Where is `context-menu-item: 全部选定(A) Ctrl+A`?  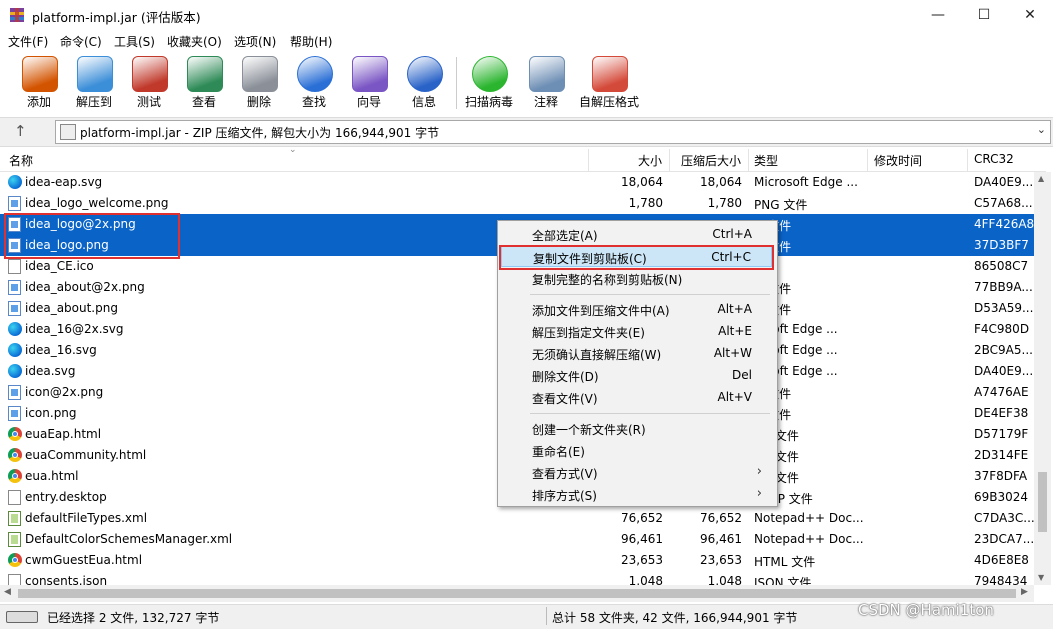
context-menu-item: 全部选定(A) Ctrl+A is located at coordinates (636, 234).